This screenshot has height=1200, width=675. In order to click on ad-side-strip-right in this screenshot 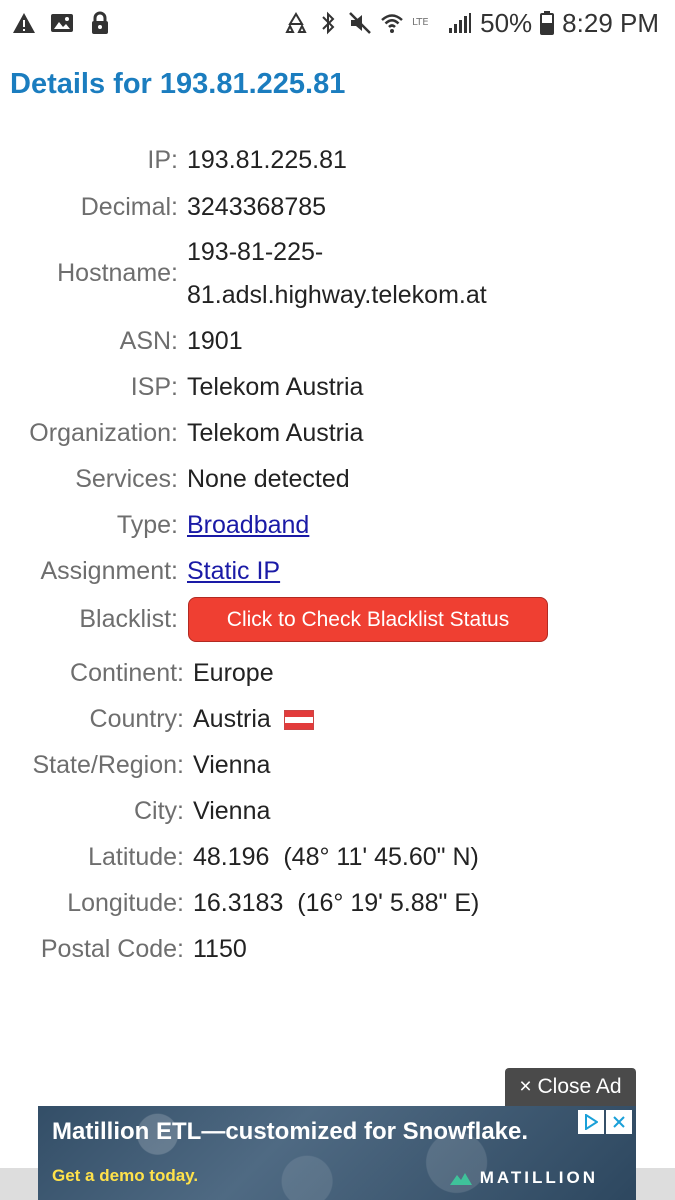, I will do `click(655, 1184)`.